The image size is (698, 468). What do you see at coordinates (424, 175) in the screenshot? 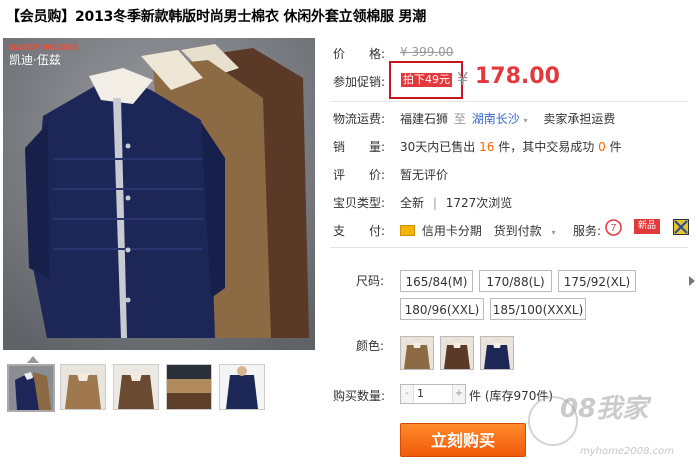
I see `reviews-value: 暂无评价` at bounding box center [424, 175].